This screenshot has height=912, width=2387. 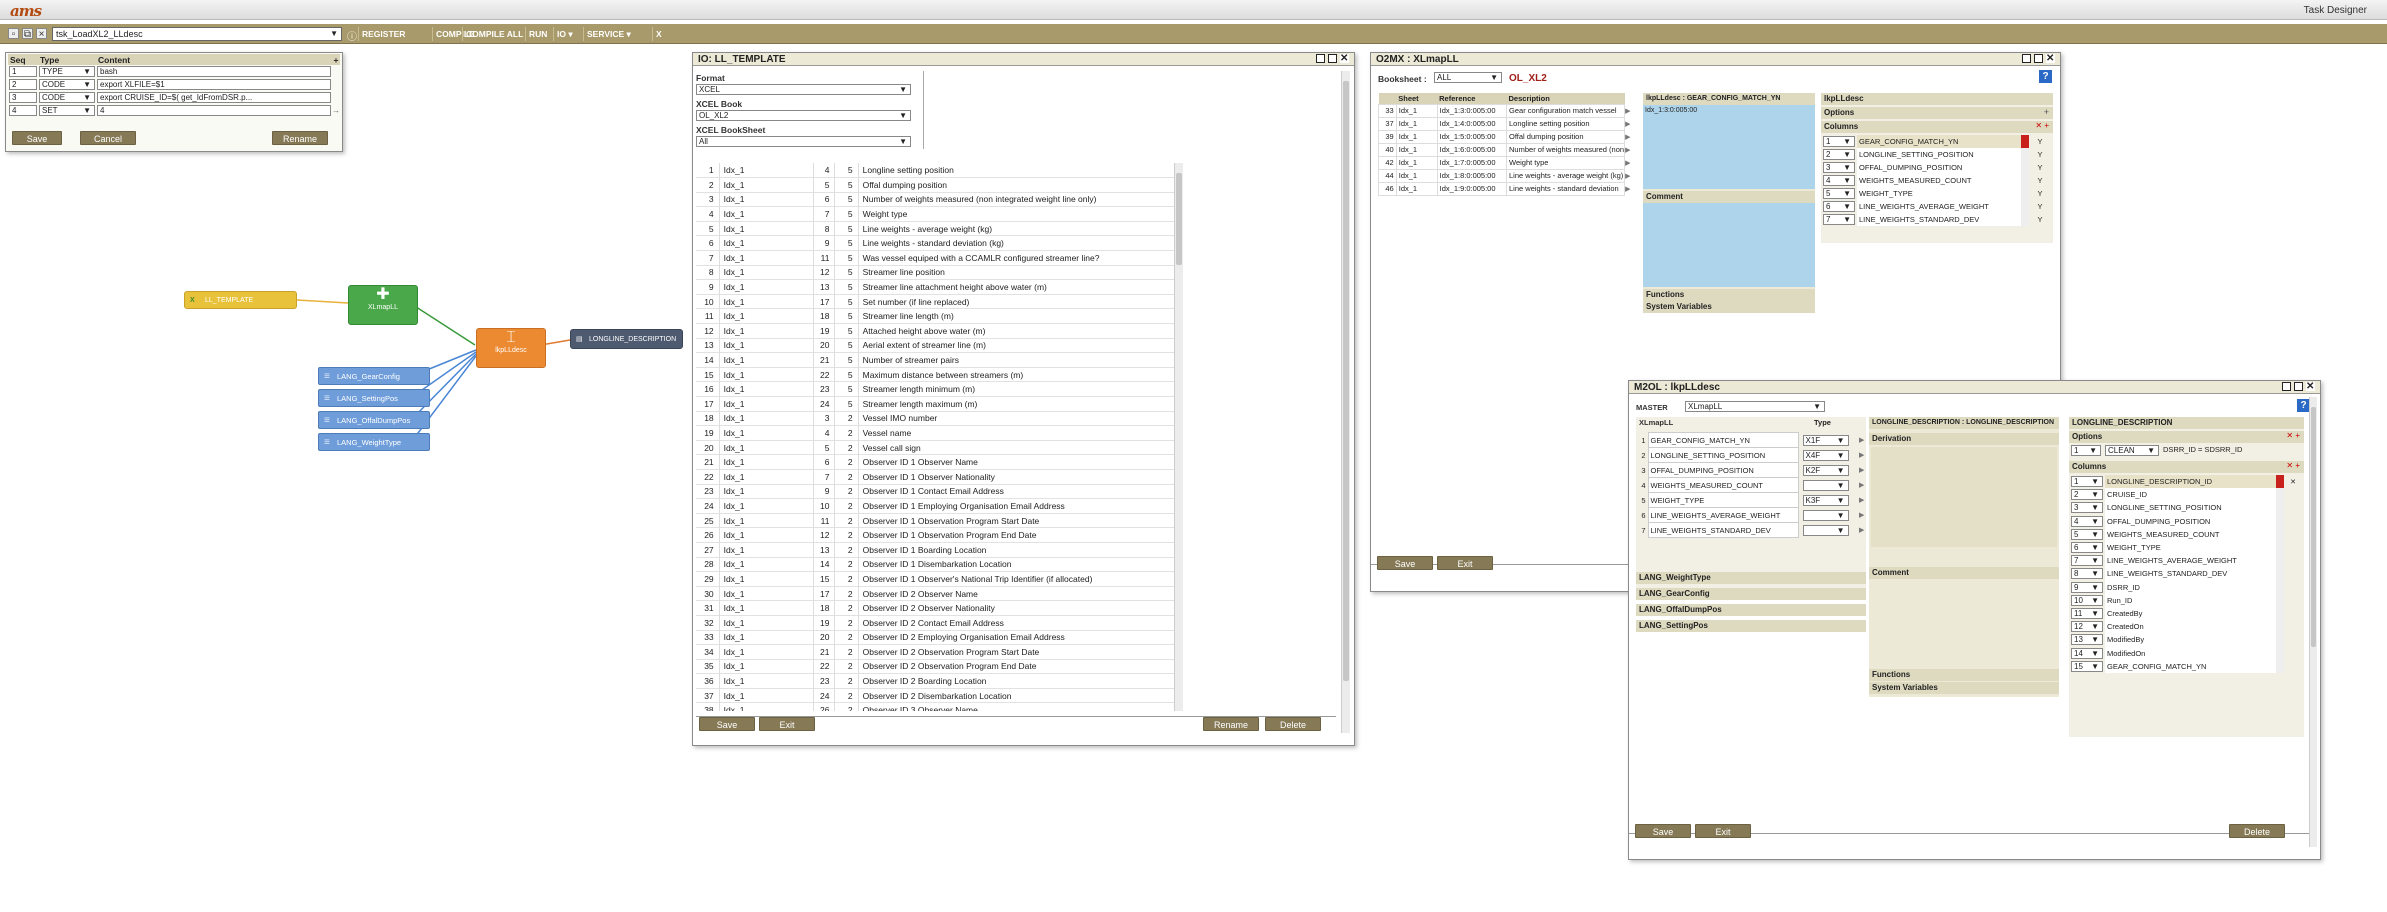 What do you see at coordinates (626, 339) in the screenshot?
I see `node-target: ▤ LONGLINE_DESCRIPTION` at bounding box center [626, 339].